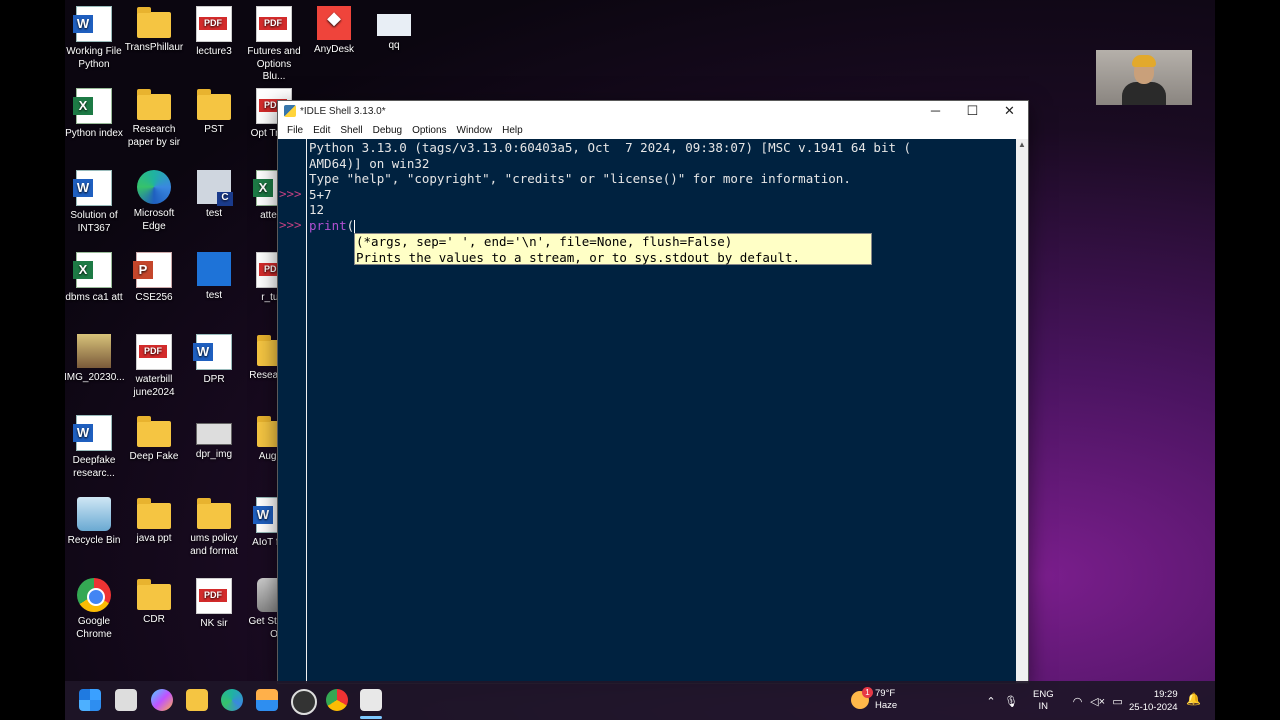 The image size is (1280, 720). I want to click on scroll-up-icon: ▲, so click(1022, 145).